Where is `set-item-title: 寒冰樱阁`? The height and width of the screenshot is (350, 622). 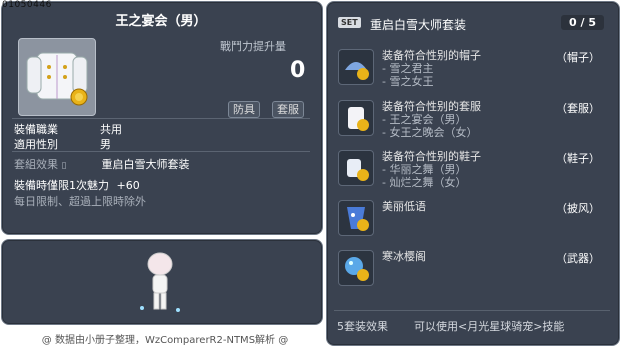 set-item-title: 寒冰樱阁 is located at coordinates (404, 256).